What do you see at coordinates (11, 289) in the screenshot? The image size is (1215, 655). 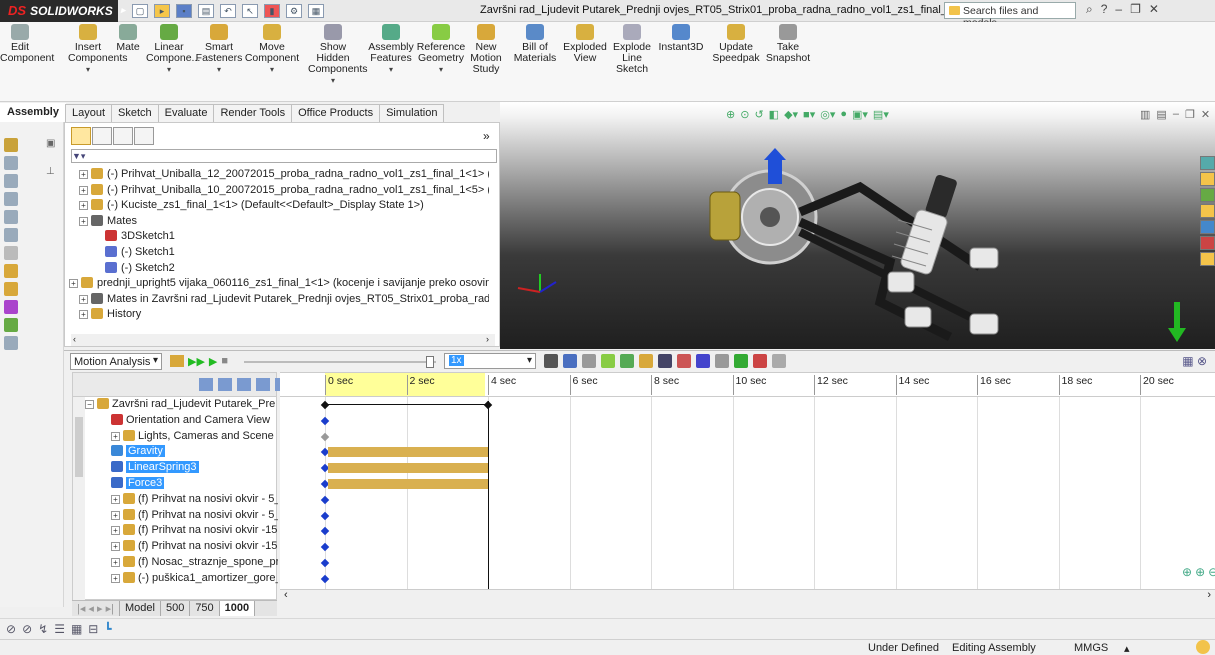 I see `left-tool-9-icon` at bounding box center [11, 289].